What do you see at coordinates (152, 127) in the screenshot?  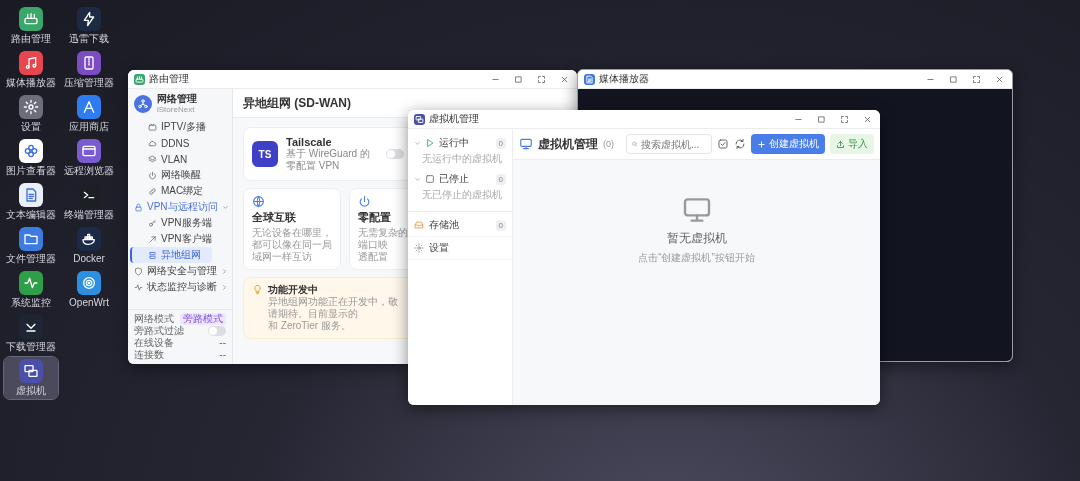 I see `tv-icon` at bounding box center [152, 127].